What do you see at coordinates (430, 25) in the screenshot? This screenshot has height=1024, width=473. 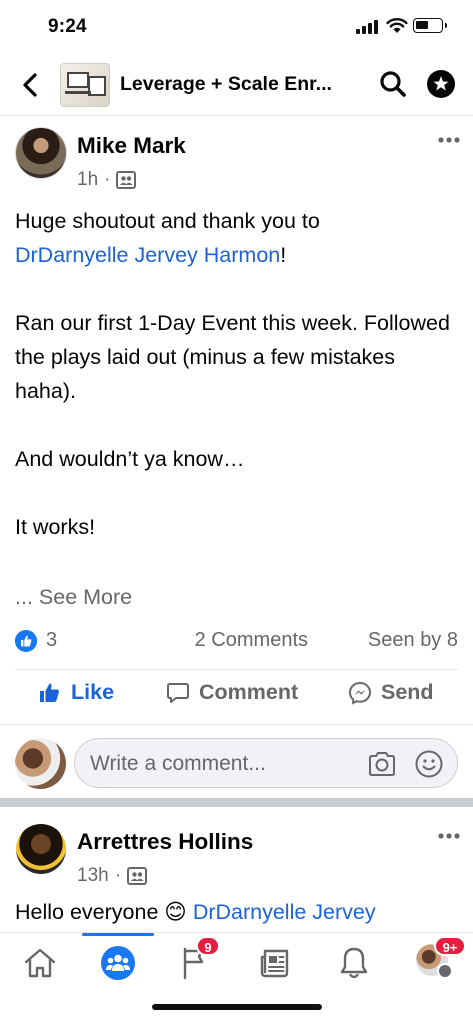 I see `battery-icon` at bounding box center [430, 25].